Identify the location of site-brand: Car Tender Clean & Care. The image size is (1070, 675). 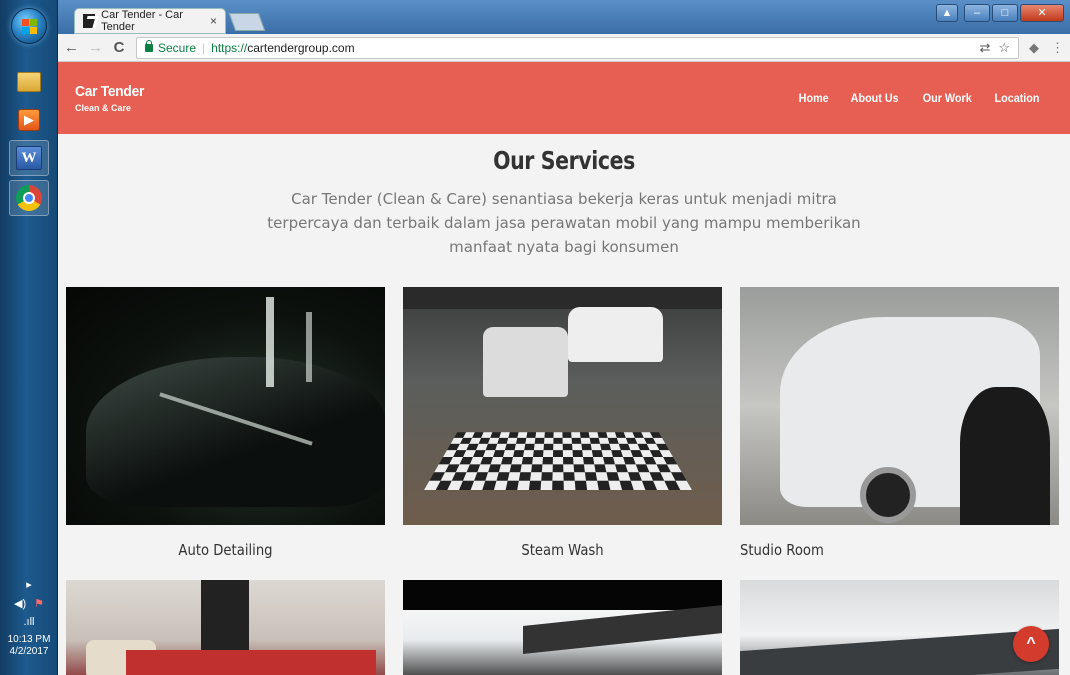
(112, 98).